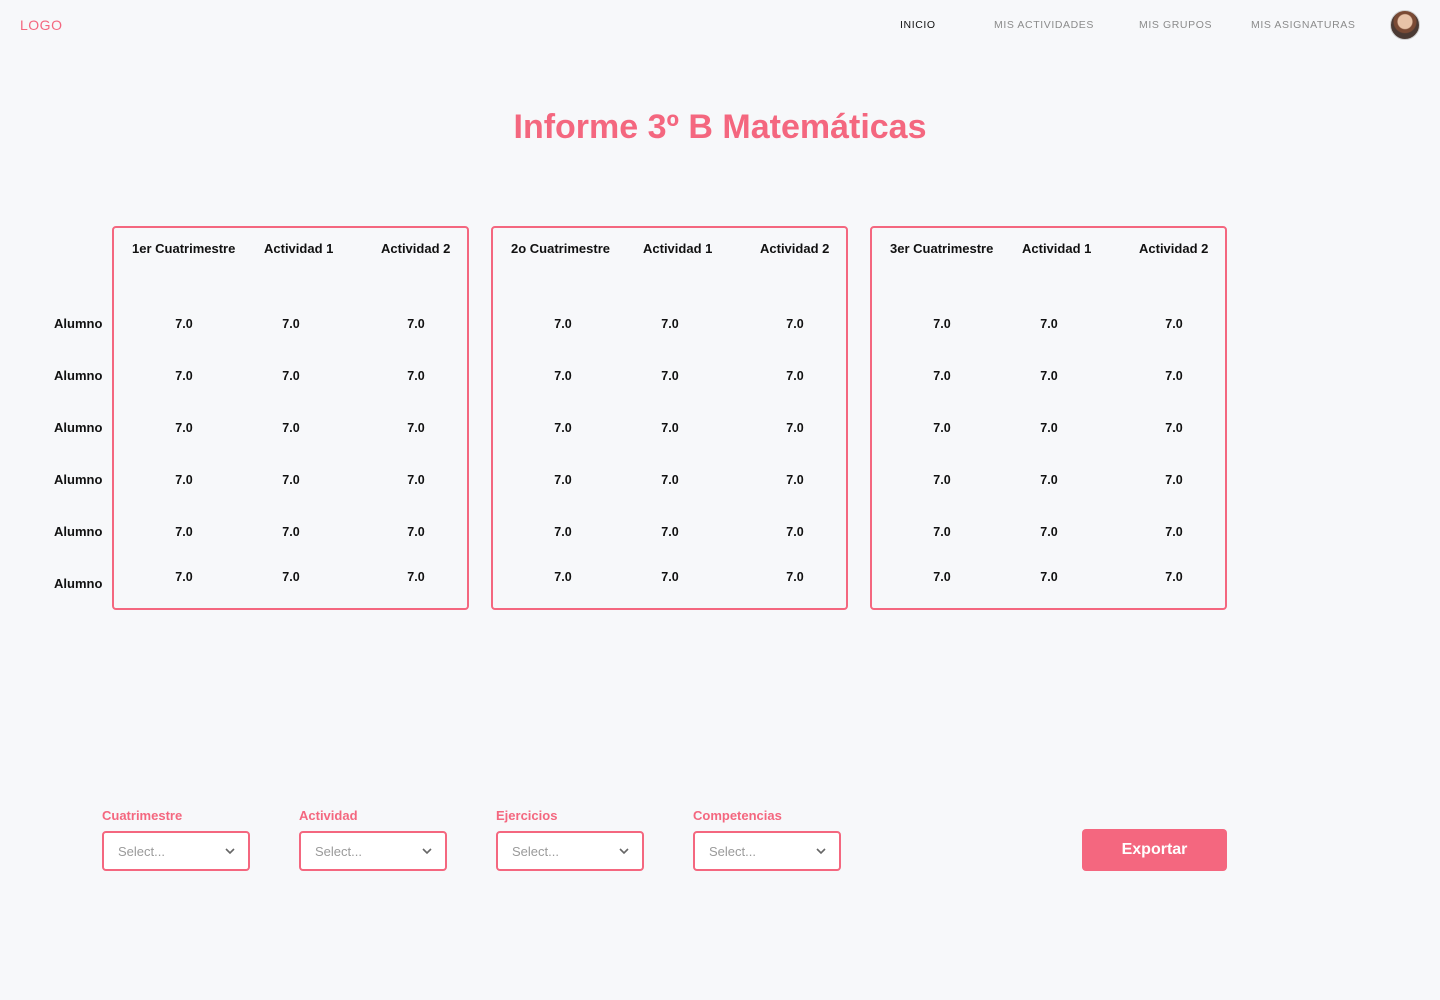  I want to click on nav-item-inicio: INICIO, so click(918, 25).